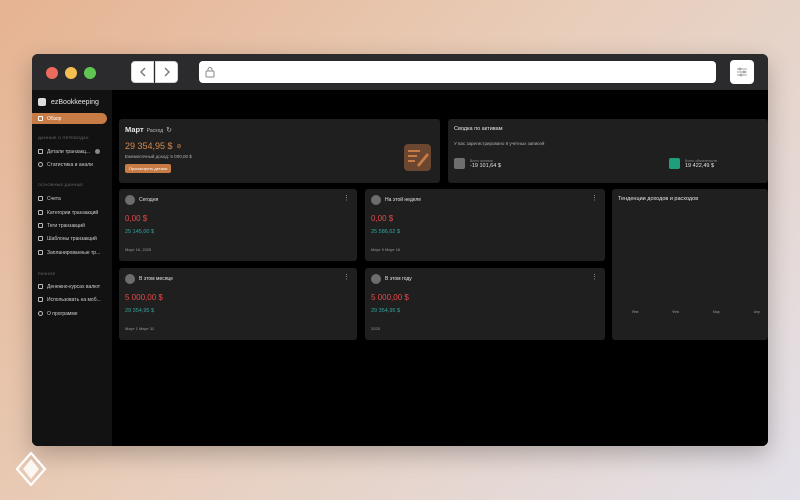 The height and width of the screenshot is (500, 800). Describe the element at coordinates (700, 312) in the screenshot. I see `trends-x-axis: Янв Фев Мар Апр` at that location.